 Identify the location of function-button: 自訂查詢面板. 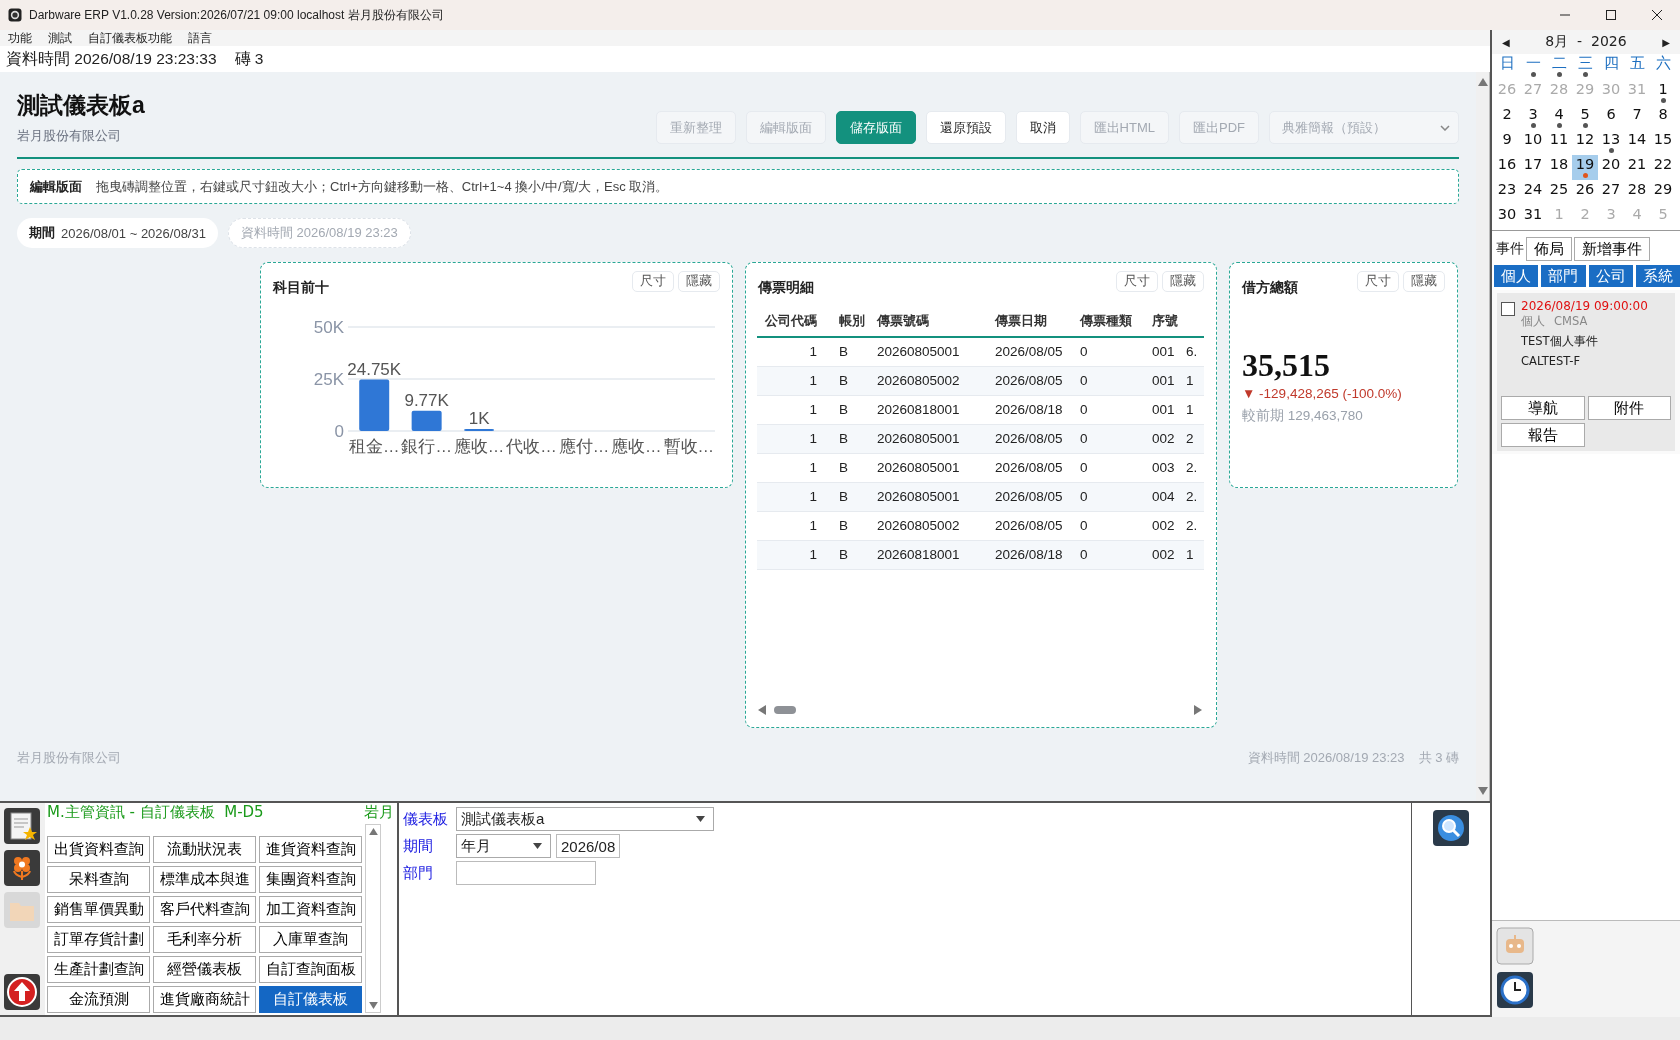
(310, 969).